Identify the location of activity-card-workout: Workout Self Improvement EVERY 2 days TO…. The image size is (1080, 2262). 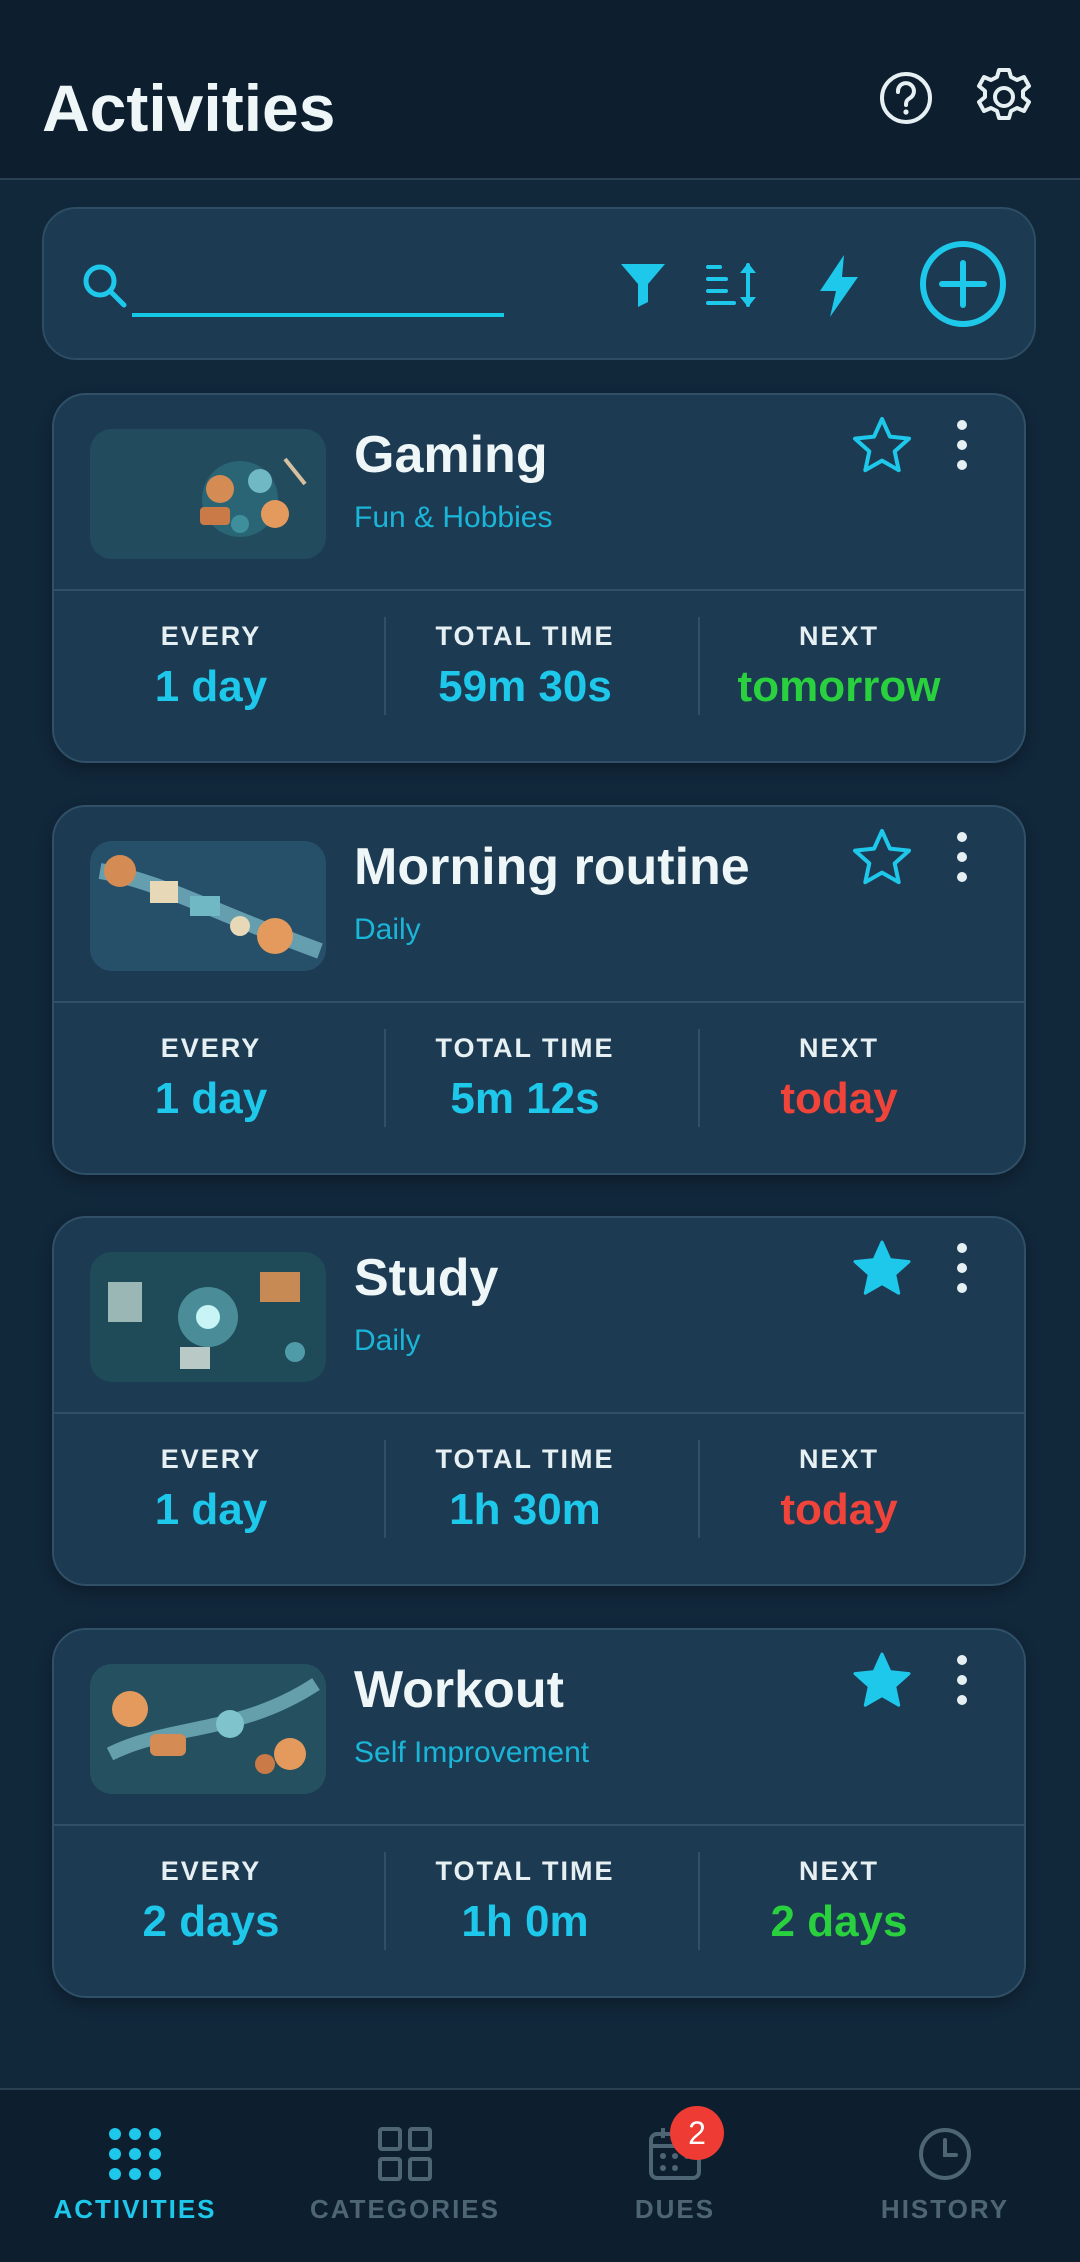
(539, 1813).